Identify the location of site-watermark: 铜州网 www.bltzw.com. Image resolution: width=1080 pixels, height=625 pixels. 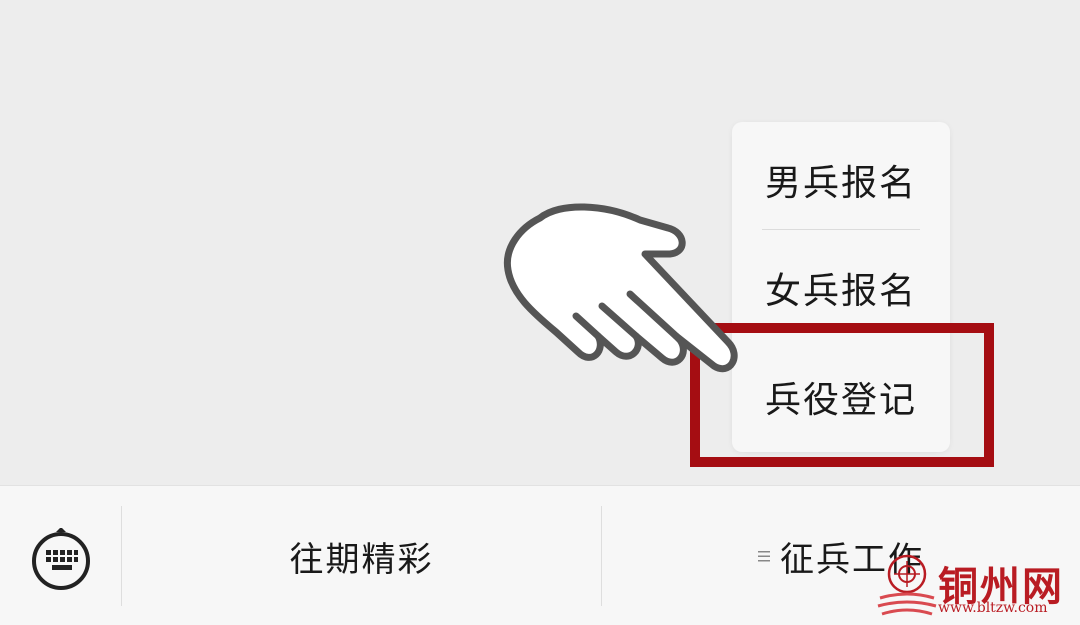
(976, 586).